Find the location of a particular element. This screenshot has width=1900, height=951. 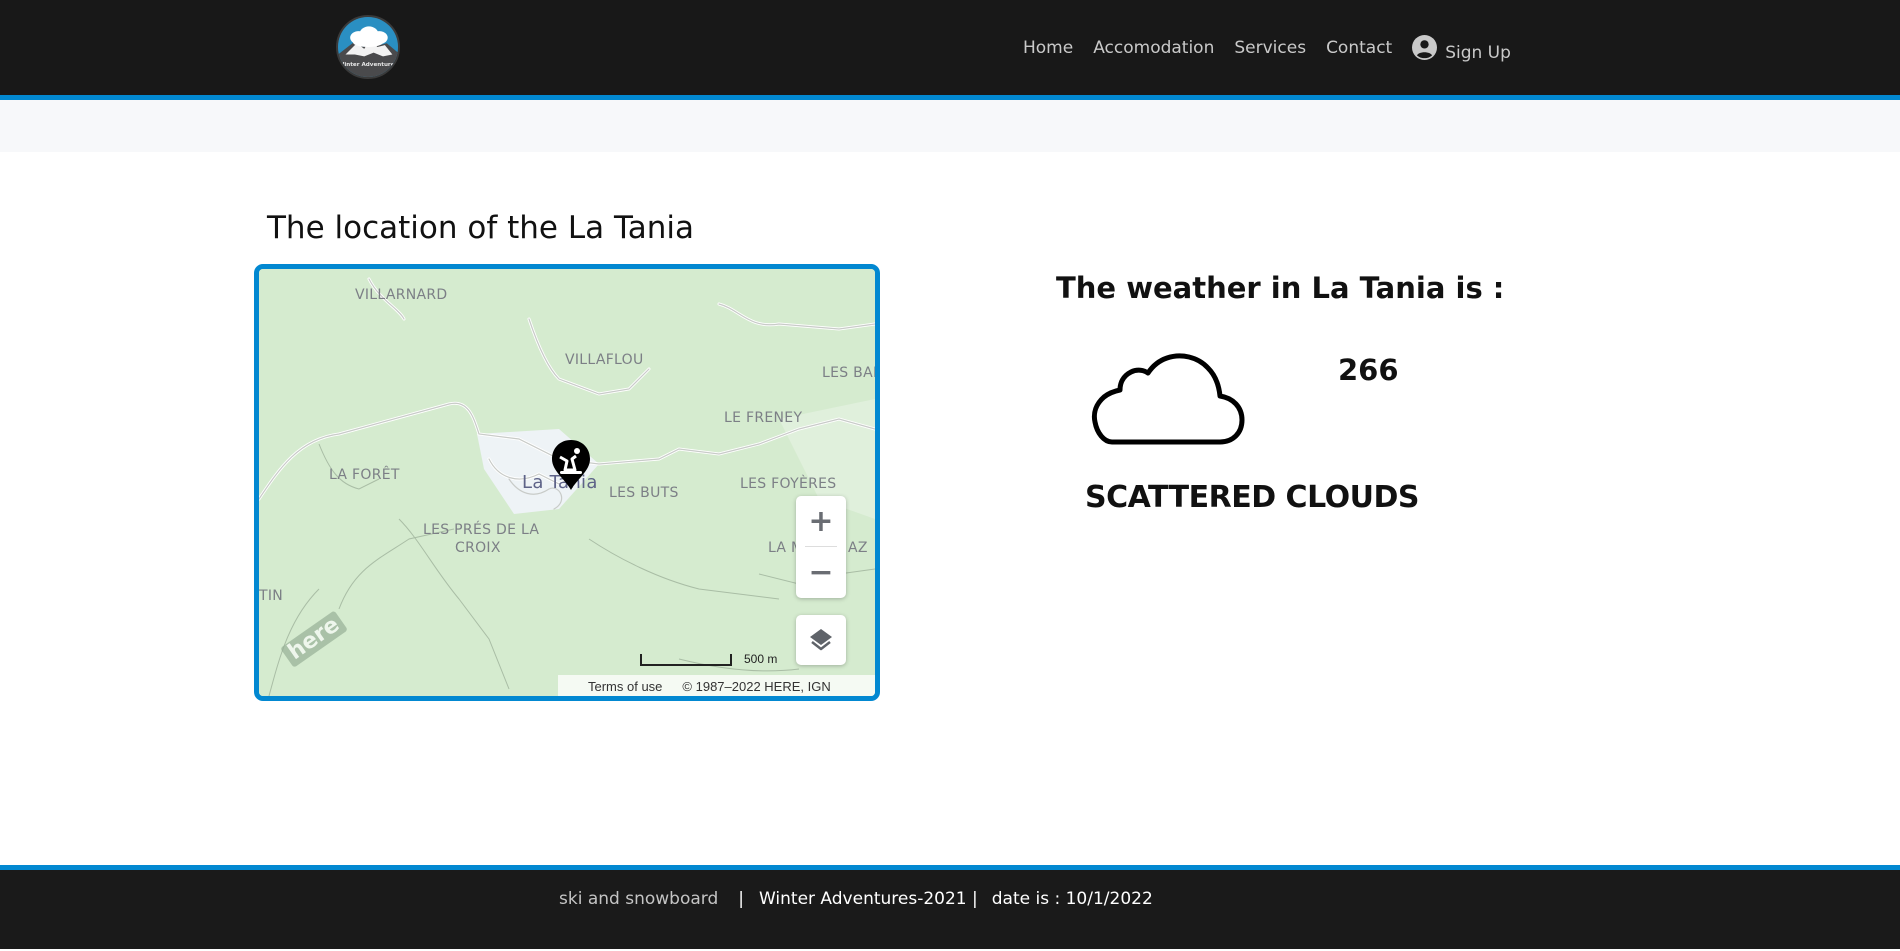

map-label-le-freney: LE FRENEY is located at coordinates (763, 418).